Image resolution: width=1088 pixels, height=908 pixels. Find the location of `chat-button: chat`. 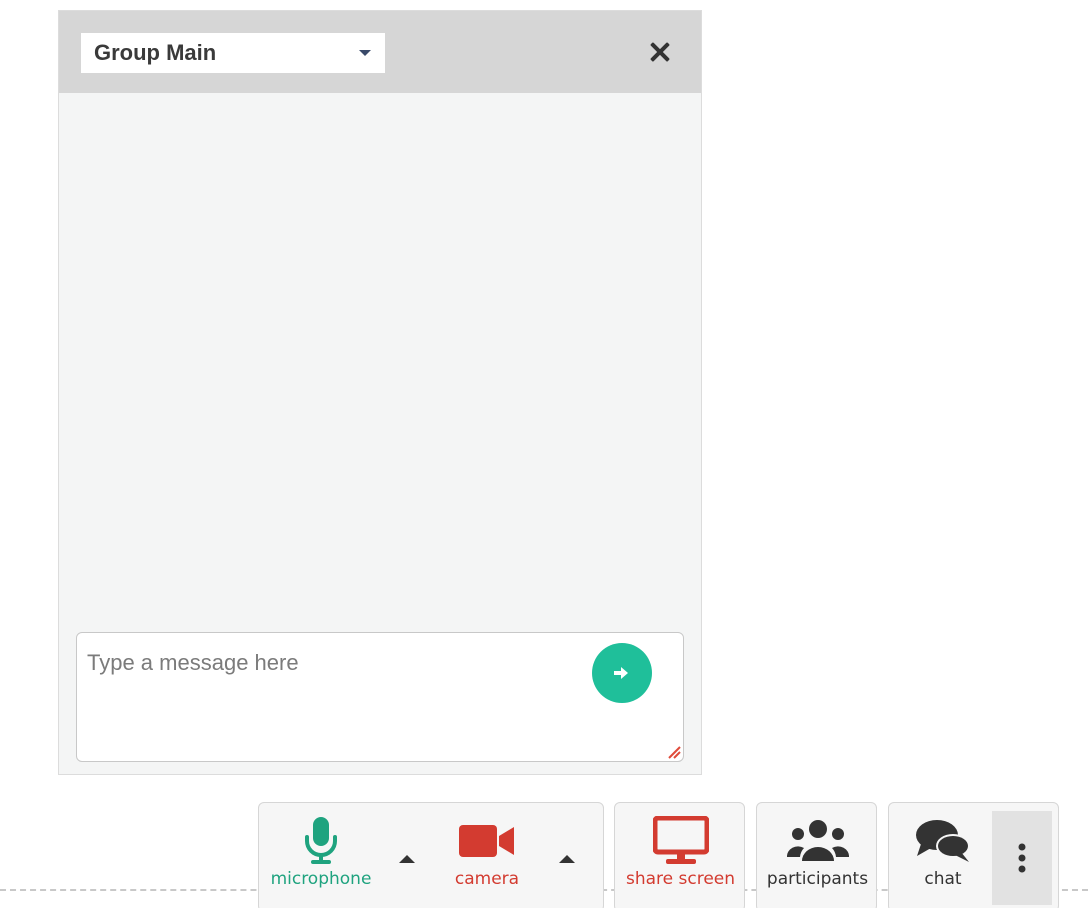

chat-button: chat is located at coordinates (943, 855).